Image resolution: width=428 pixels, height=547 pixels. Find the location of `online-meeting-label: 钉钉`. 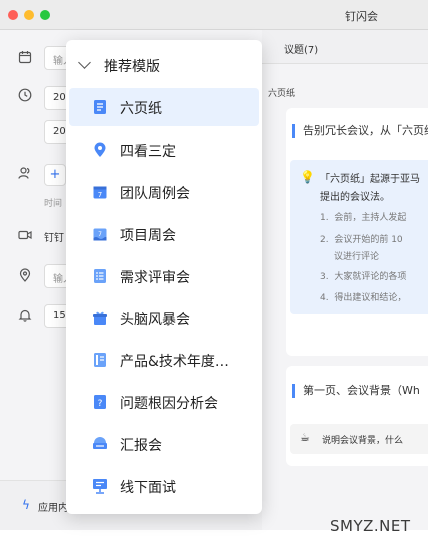

online-meeting-label: 钉钉 is located at coordinates (54, 238).